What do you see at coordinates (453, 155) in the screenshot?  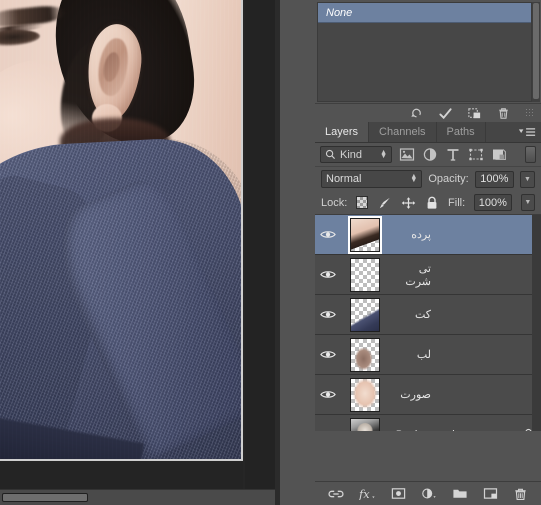 I see `filter-type-icon` at bounding box center [453, 155].